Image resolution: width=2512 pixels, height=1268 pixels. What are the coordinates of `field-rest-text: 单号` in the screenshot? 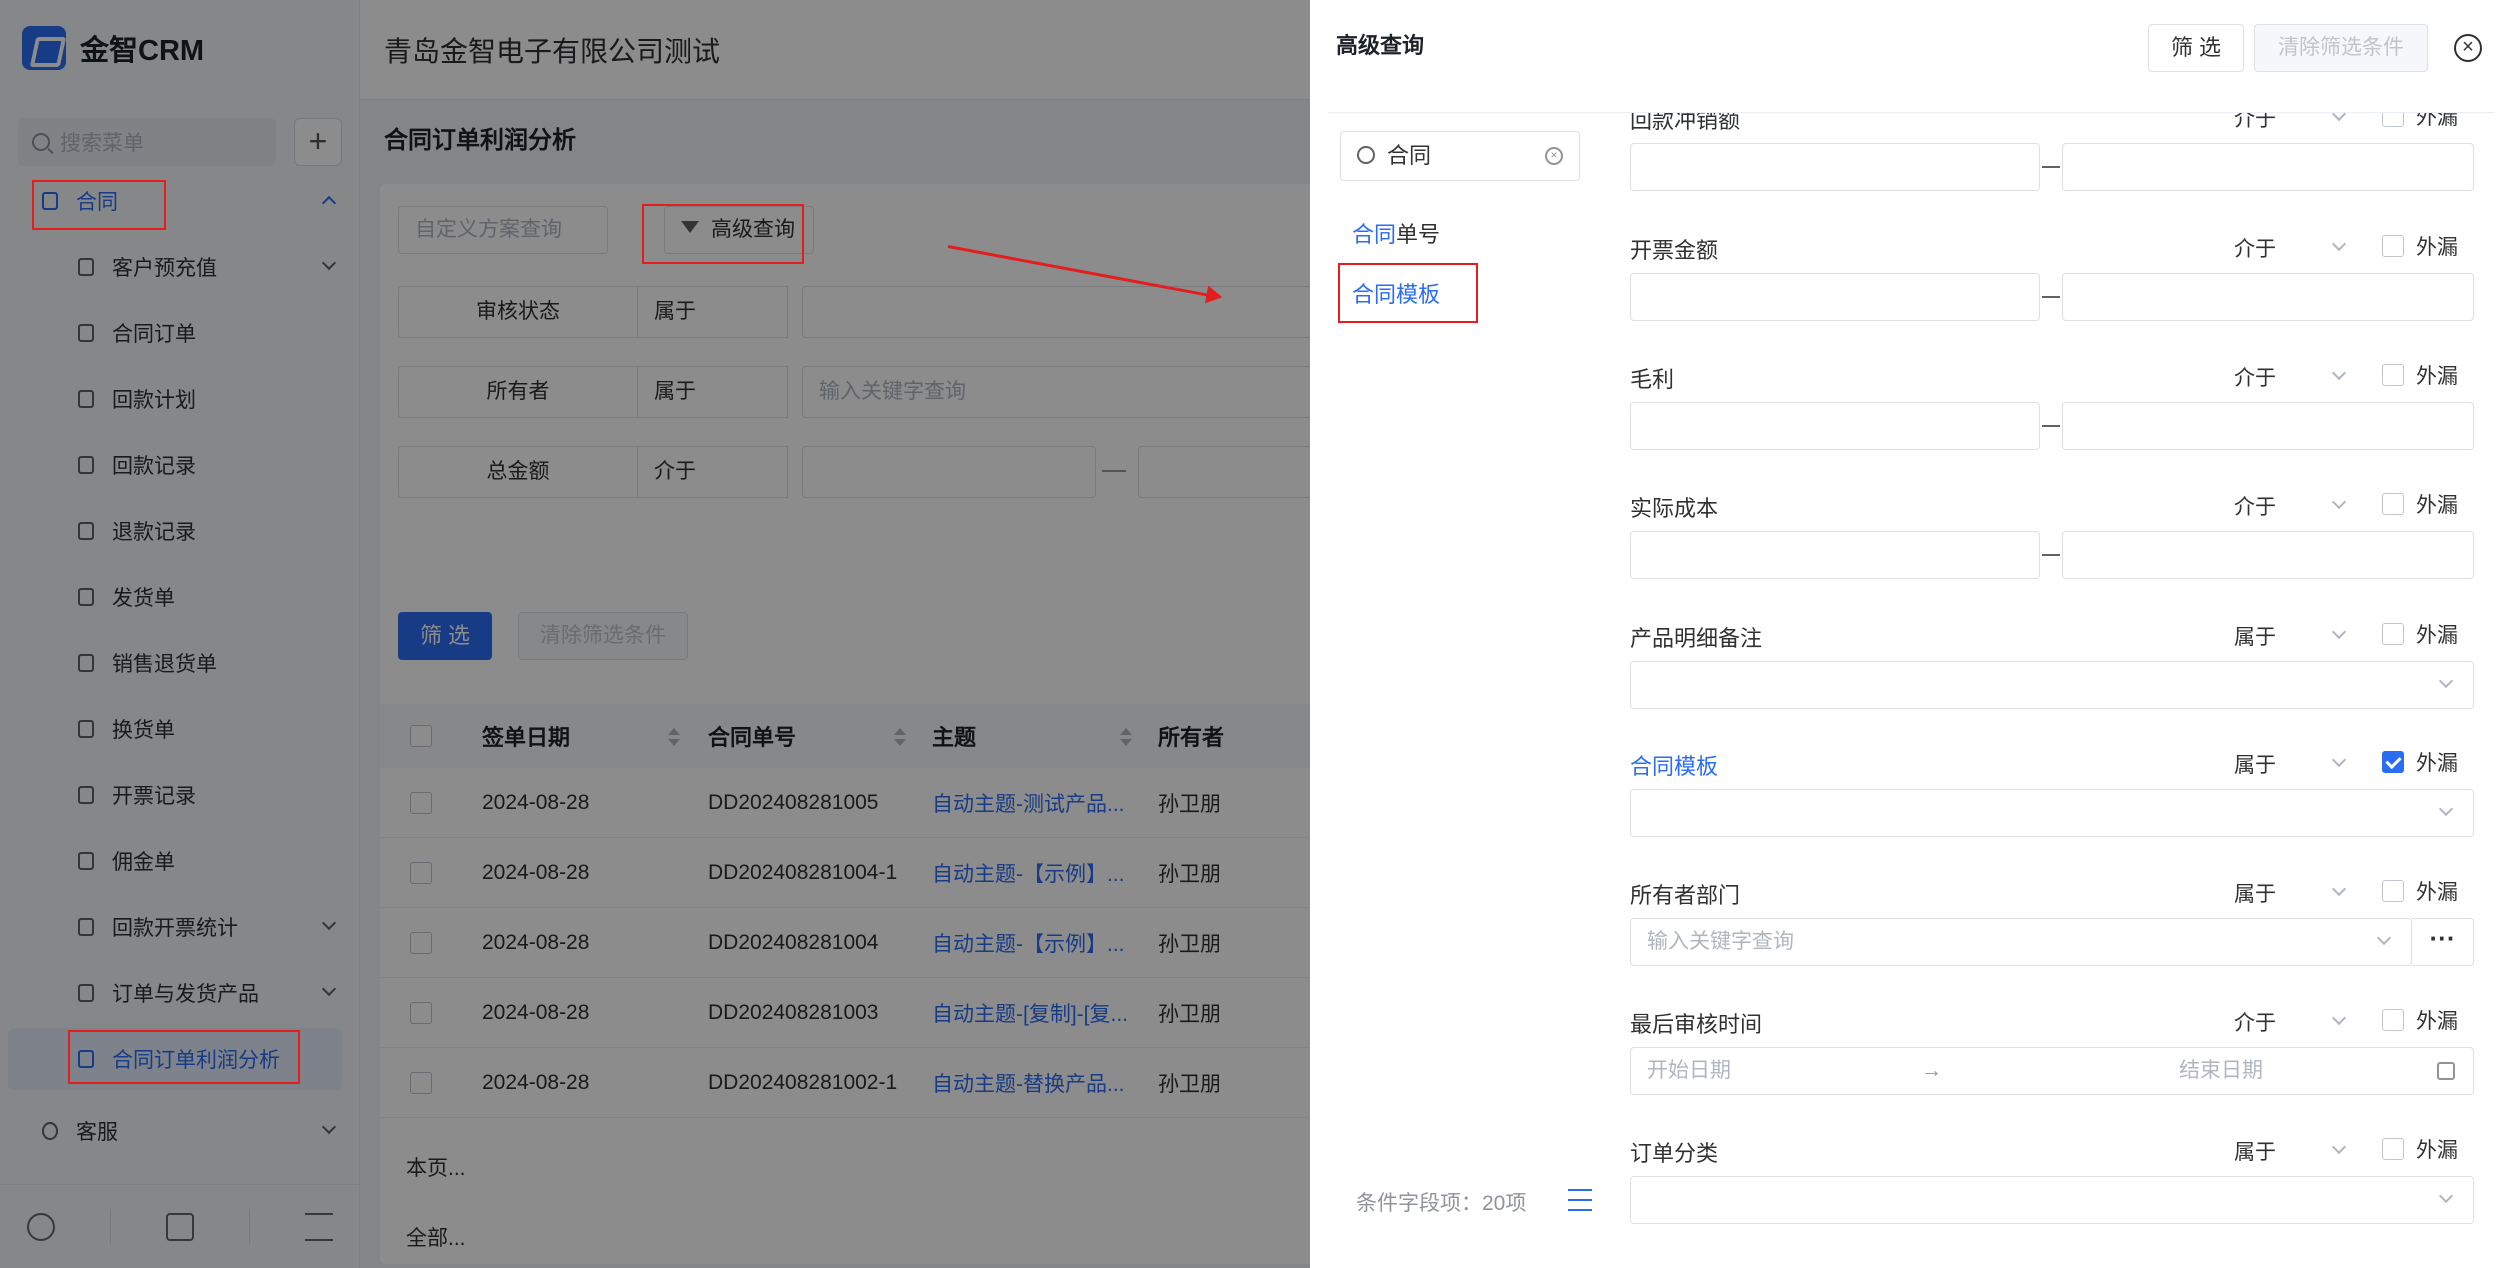 It's located at (1418, 234).